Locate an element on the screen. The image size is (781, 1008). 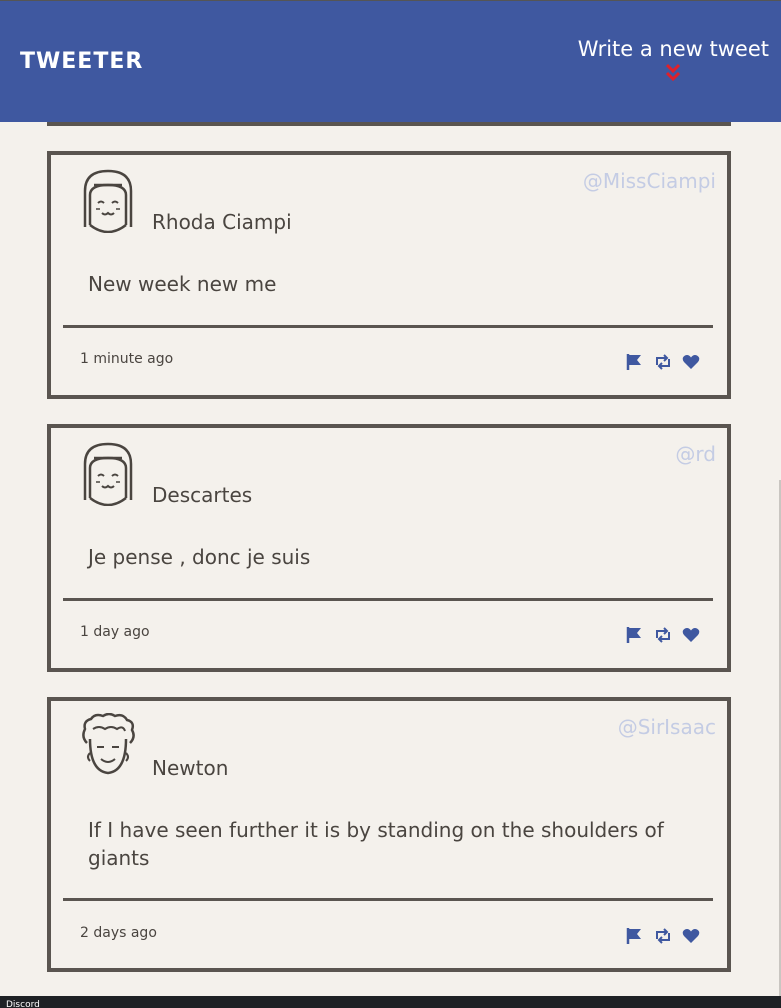
brand-logo: TWEETER is located at coordinates (81, 61).